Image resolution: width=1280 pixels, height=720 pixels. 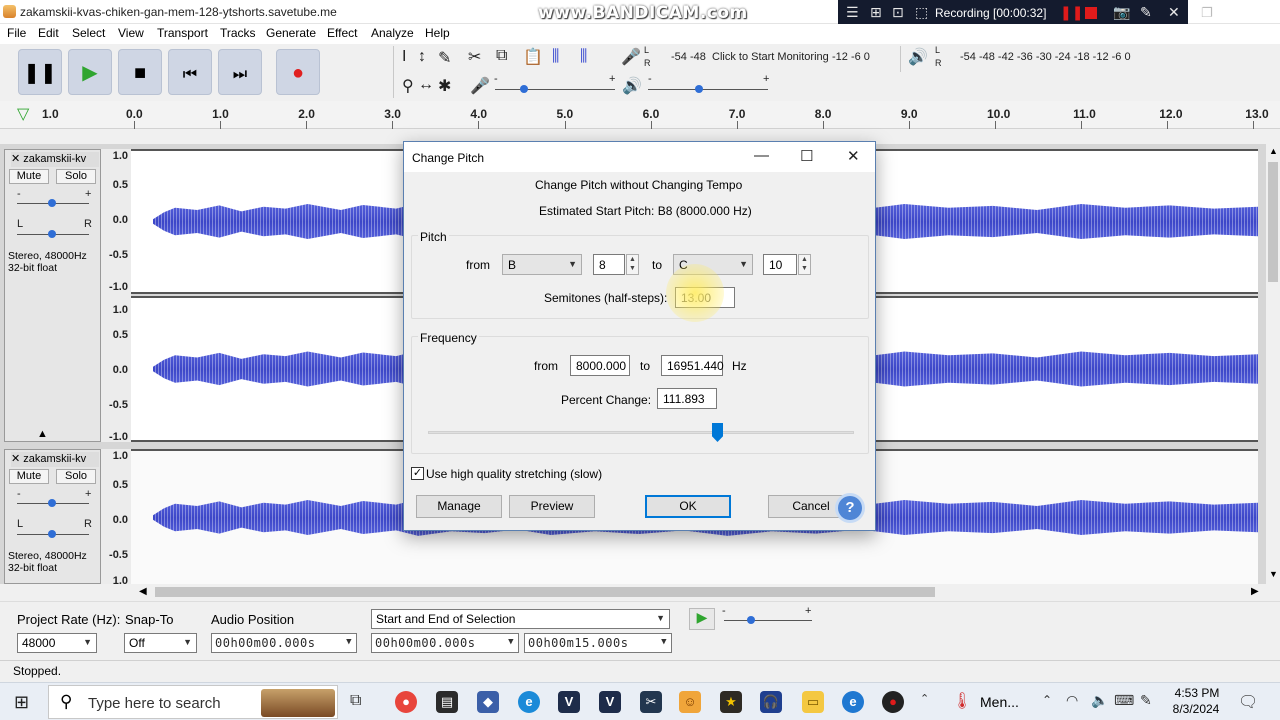 What do you see at coordinates (852, 12) in the screenshot?
I see `menu-icon: ☰` at bounding box center [852, 12].